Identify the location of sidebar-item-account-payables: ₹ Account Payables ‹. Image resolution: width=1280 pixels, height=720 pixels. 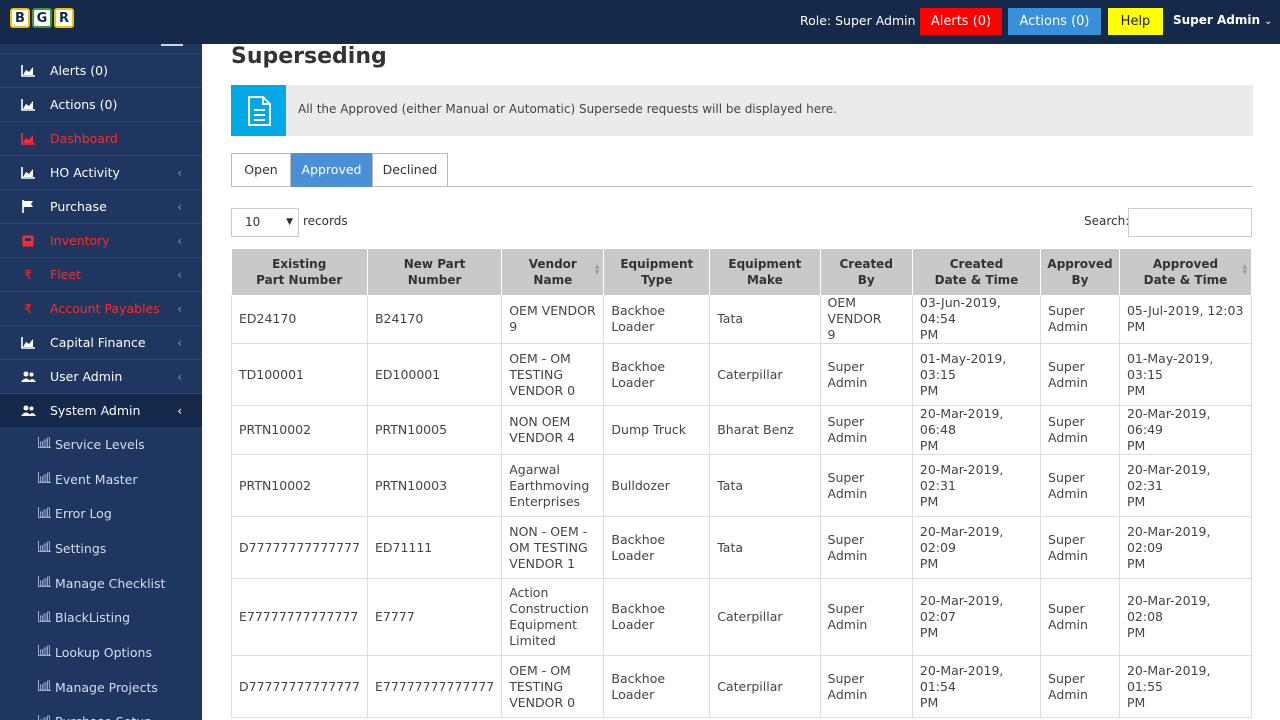
(101, 308).